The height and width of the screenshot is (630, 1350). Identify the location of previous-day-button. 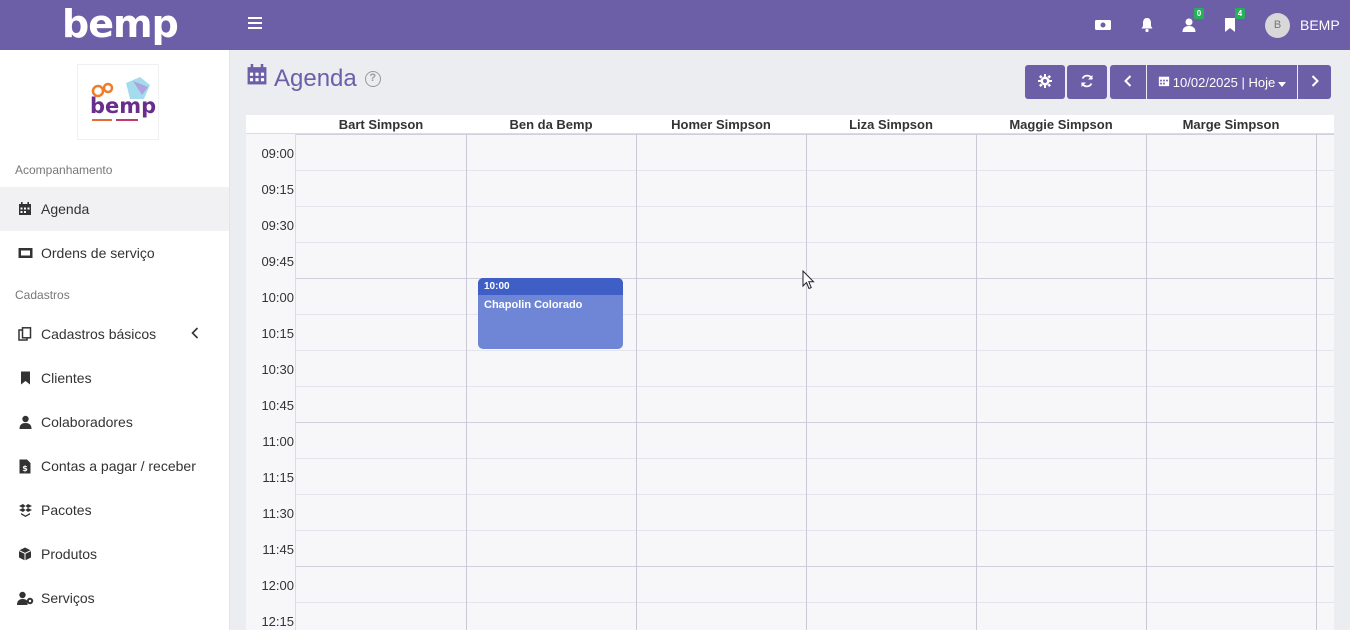
(1128, 82).